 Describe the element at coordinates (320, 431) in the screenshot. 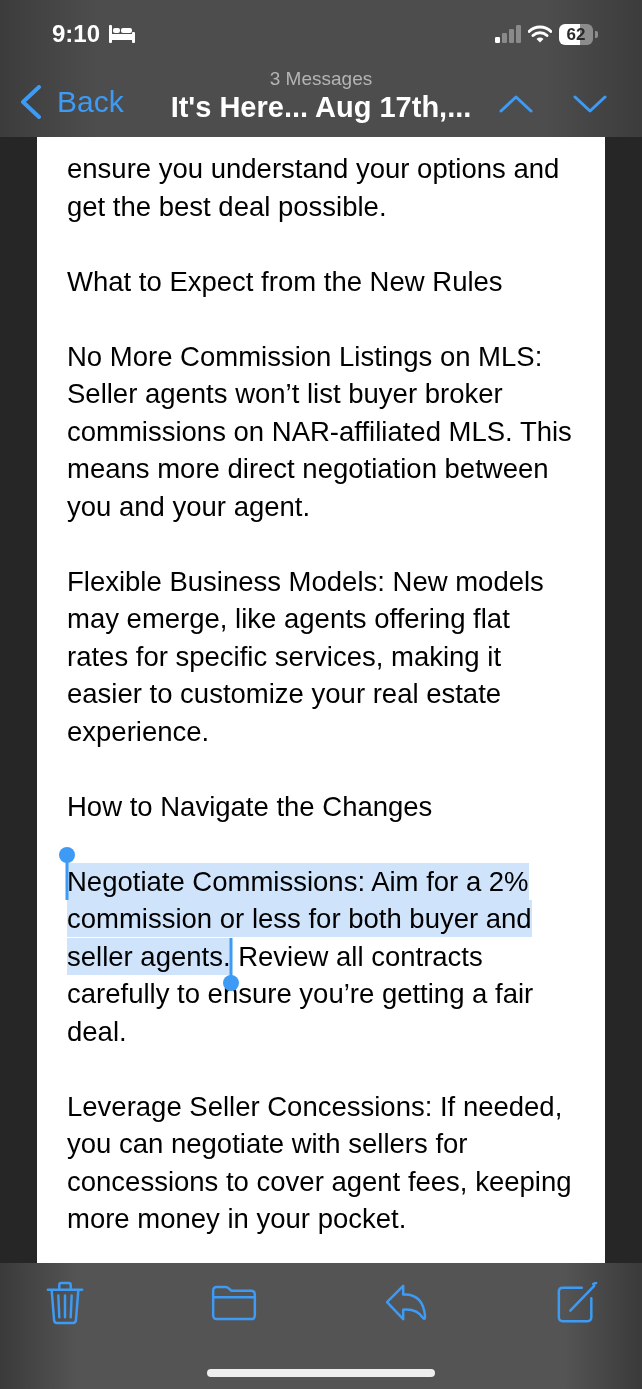

I see `message-paragraph: No More Commission Listings on MLS: Seller agents won’t list buyer broker commissions on NAR-affiliated MLS. This means more direct negotiation between you and your agent.` at that location.